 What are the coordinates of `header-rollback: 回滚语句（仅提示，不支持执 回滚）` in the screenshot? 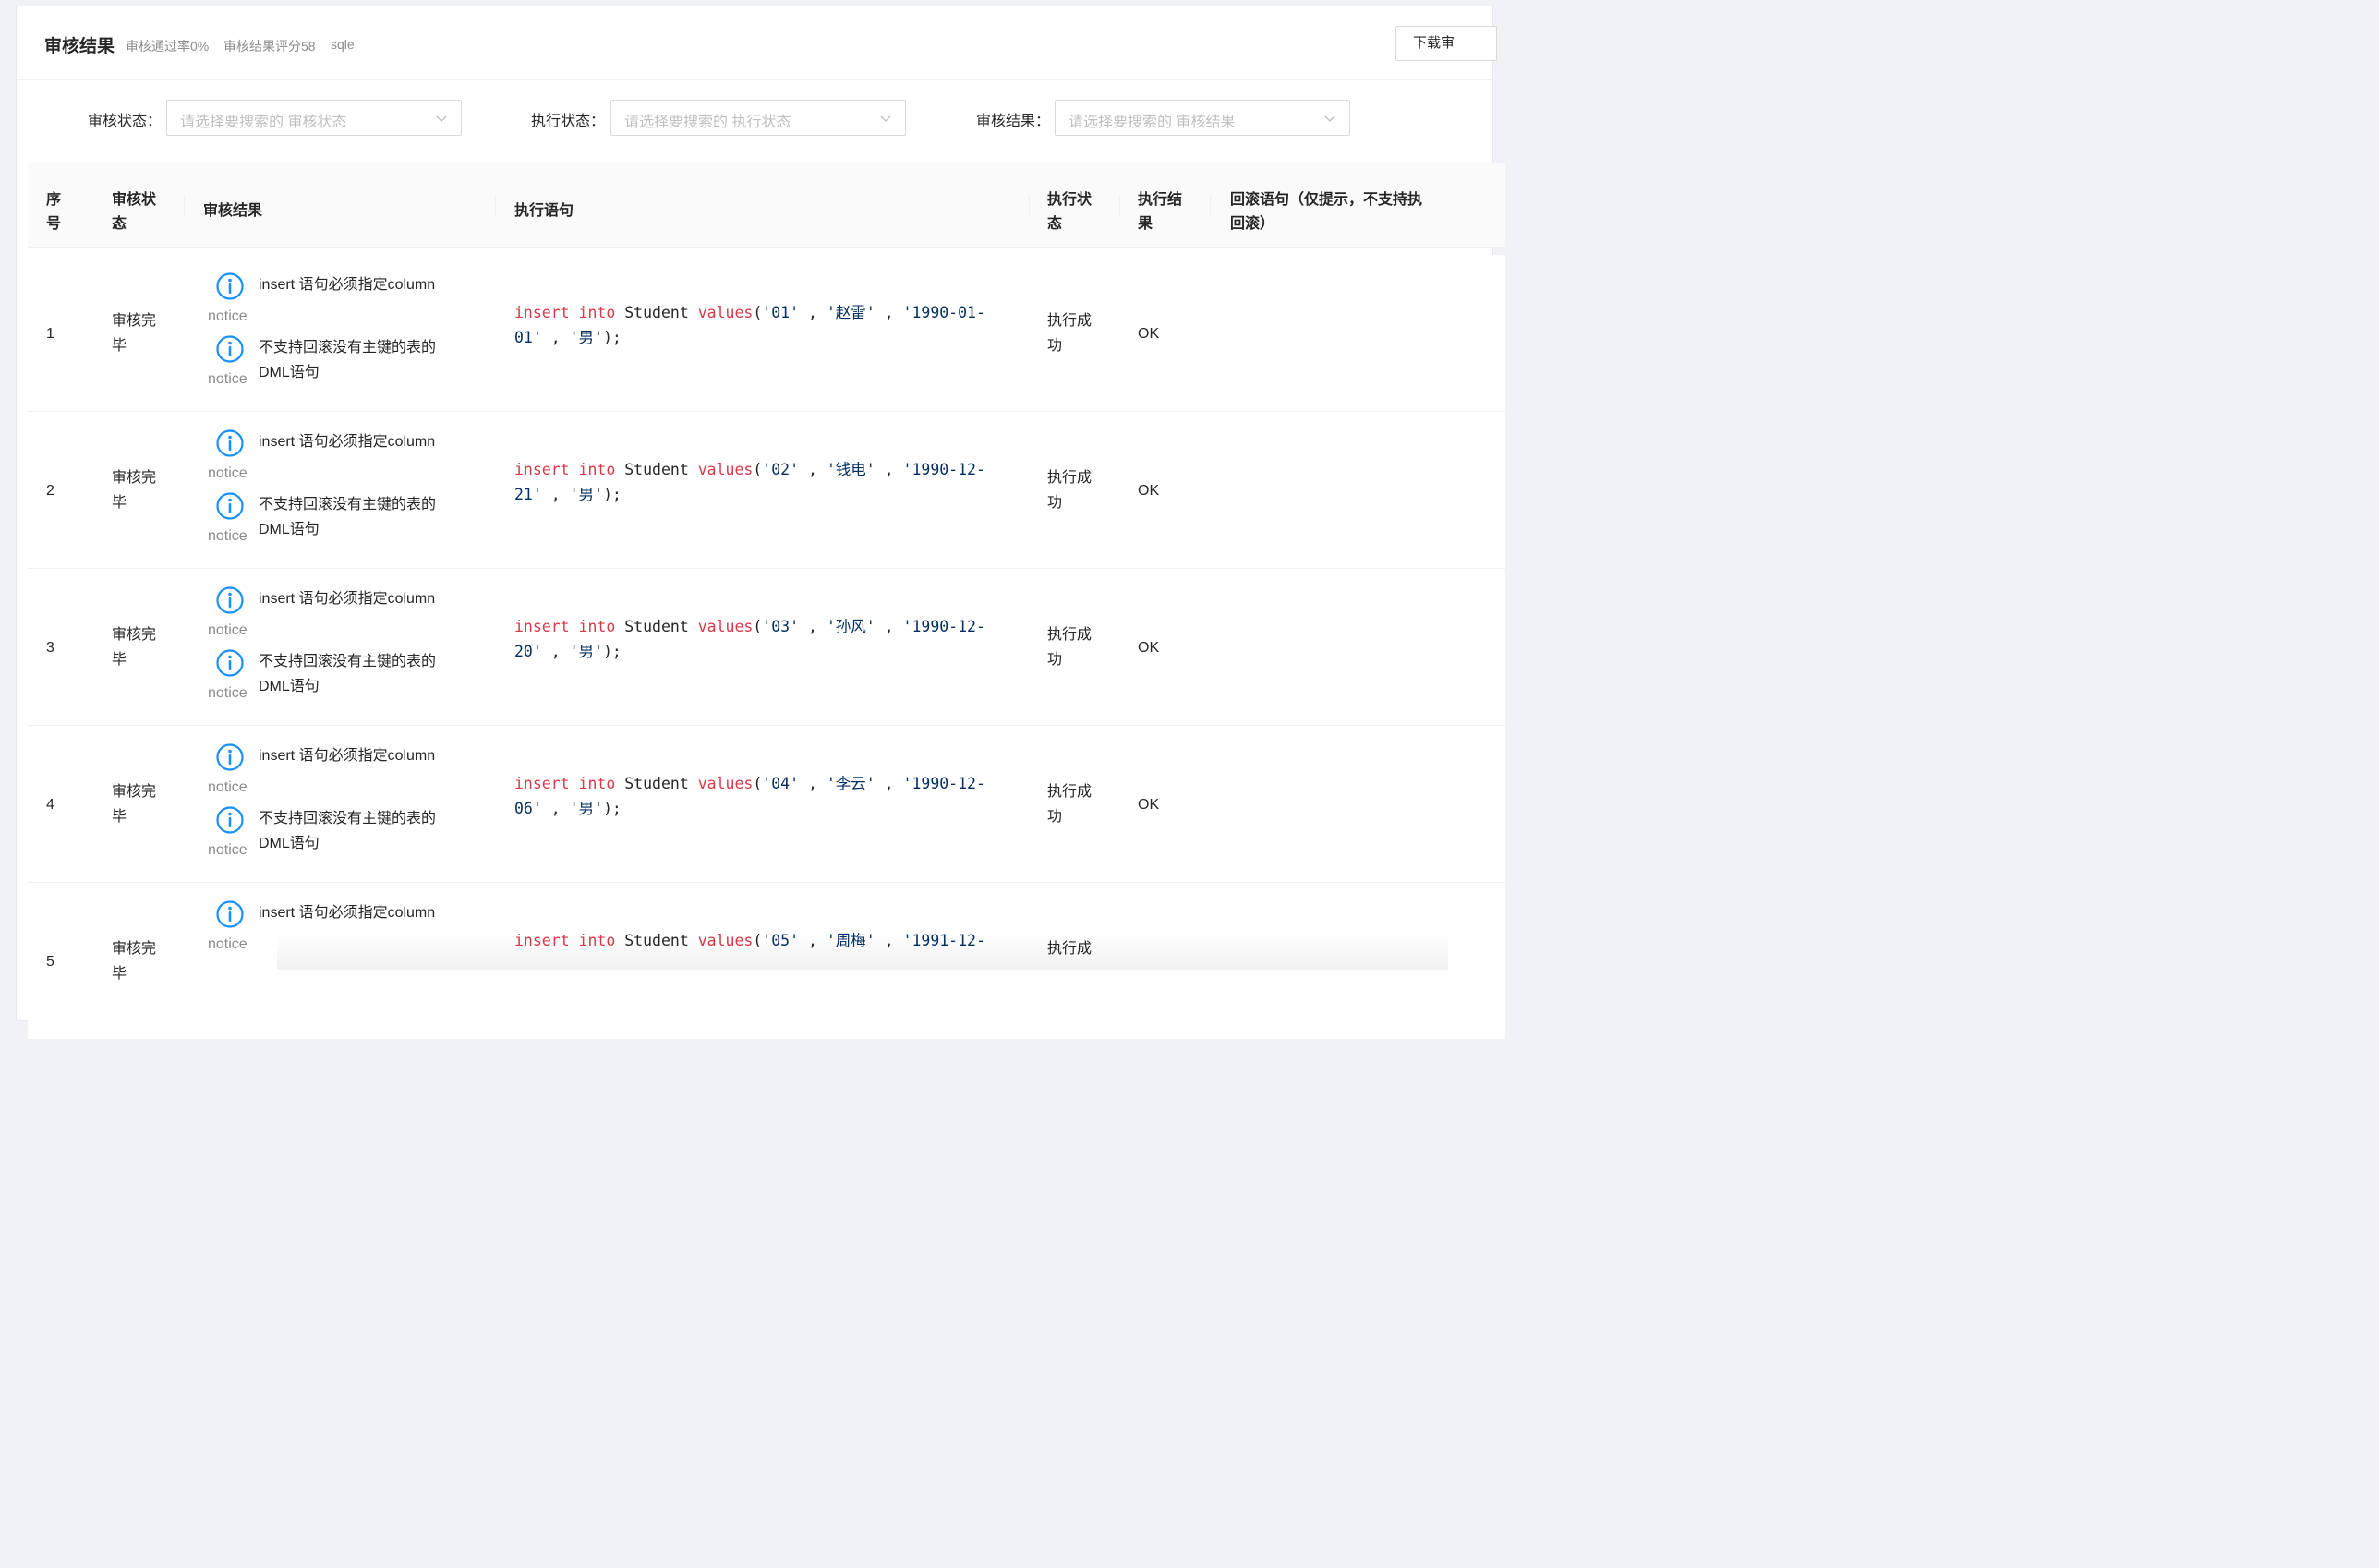 It's located at (1326, 212).